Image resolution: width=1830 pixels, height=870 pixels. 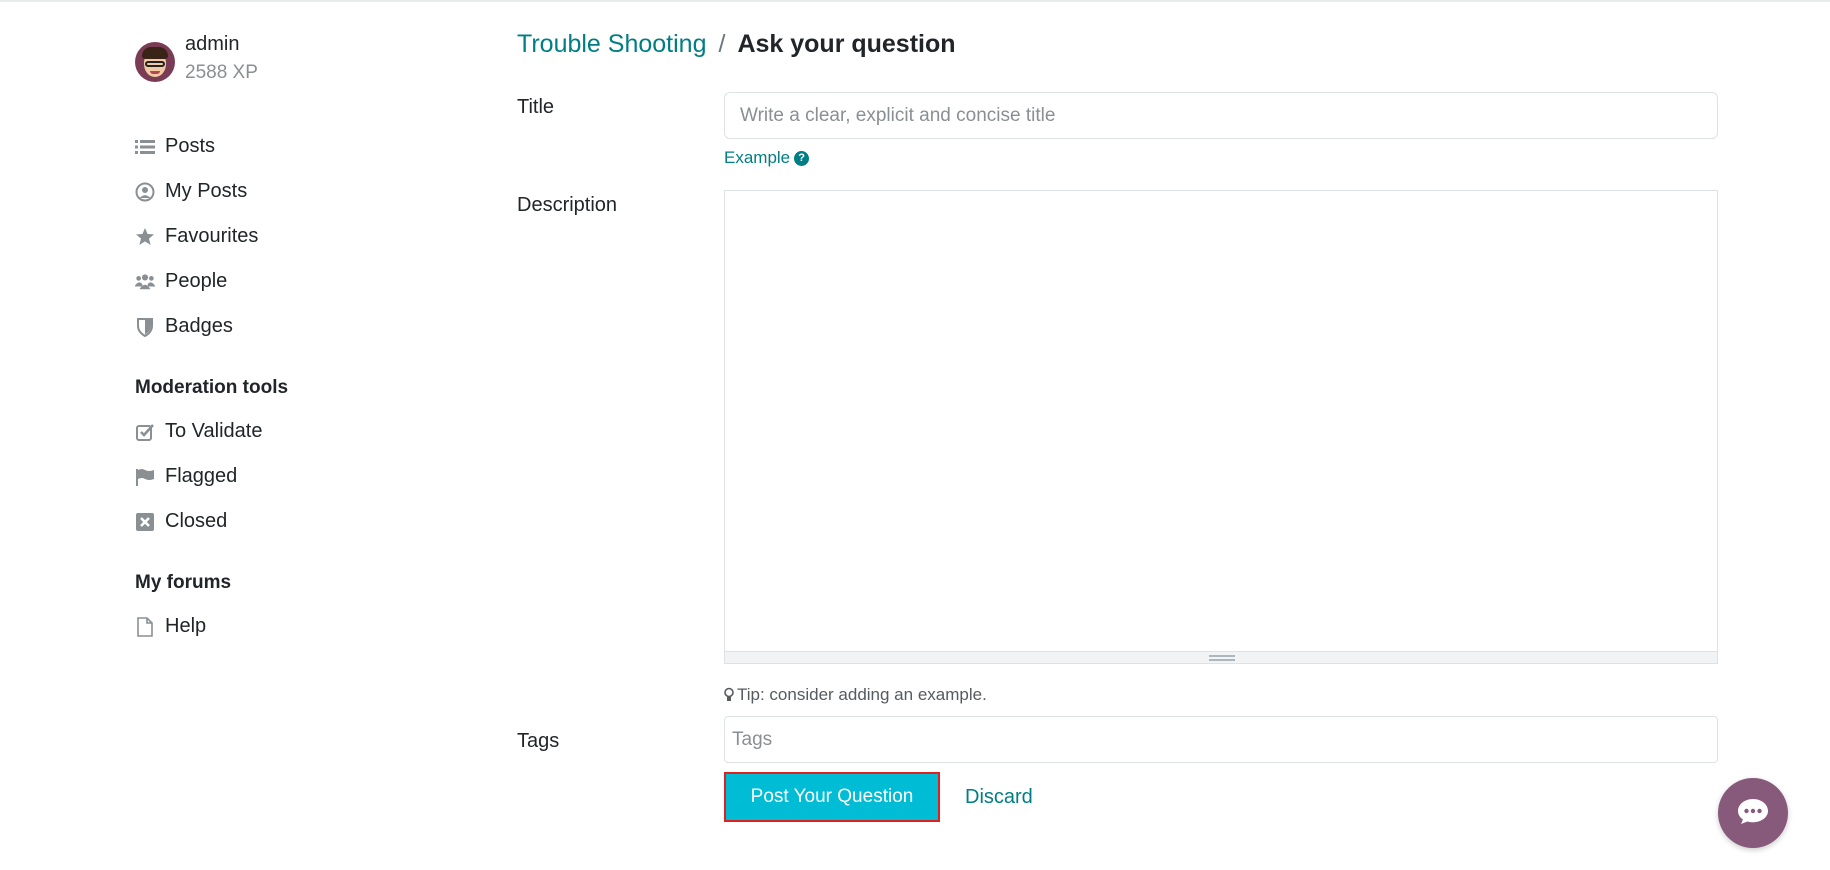 What do you see at coordinates (190, 146) in the screenshot?
I see `sidebar-item-label: Posts` at bounding box center [190, 146].